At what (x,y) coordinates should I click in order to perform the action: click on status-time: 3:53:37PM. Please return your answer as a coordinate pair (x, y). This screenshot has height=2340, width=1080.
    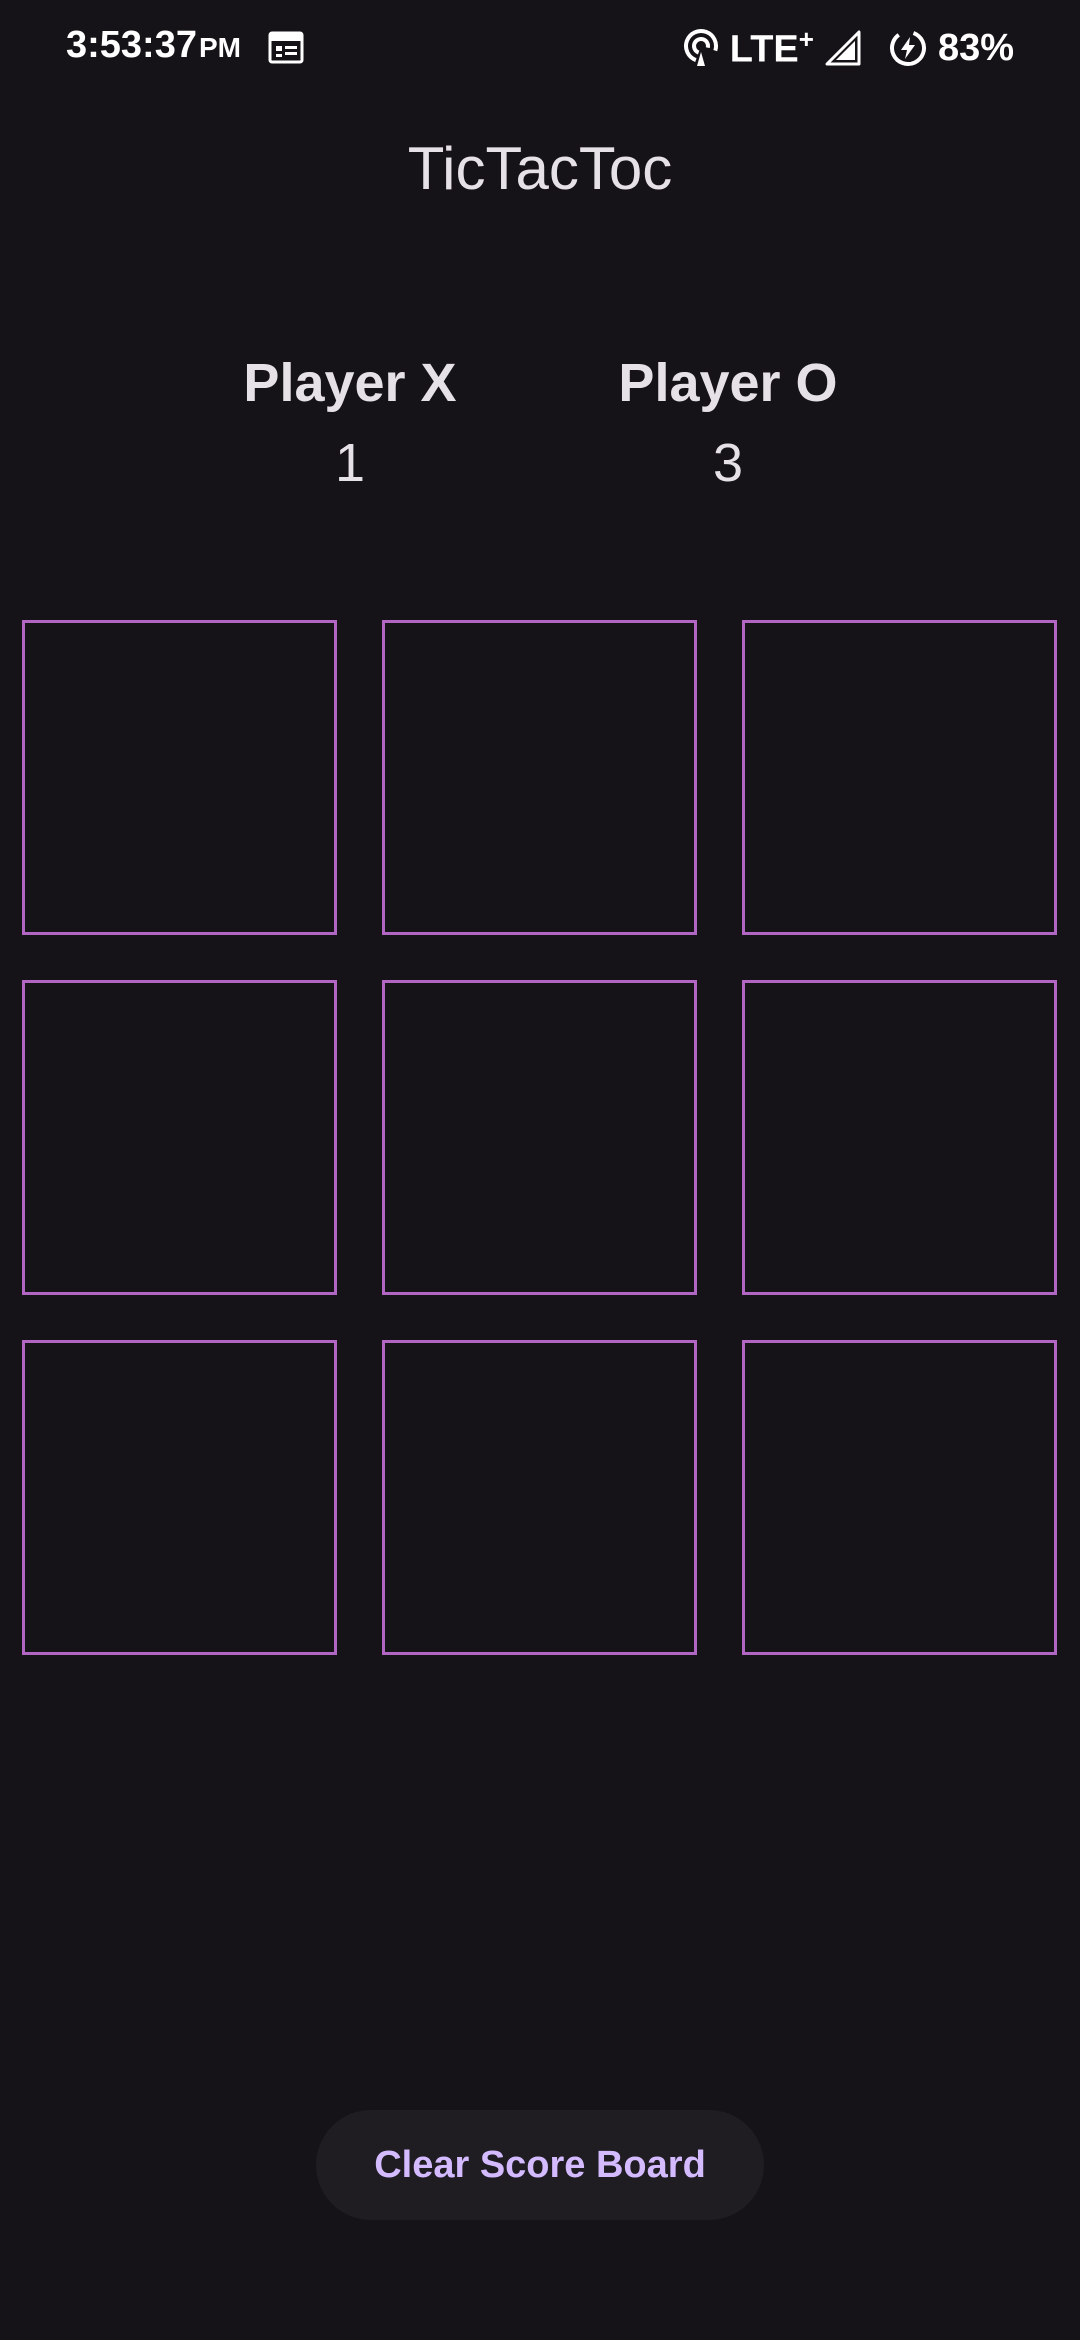
    Looking at the image, I should click on (153, 45).